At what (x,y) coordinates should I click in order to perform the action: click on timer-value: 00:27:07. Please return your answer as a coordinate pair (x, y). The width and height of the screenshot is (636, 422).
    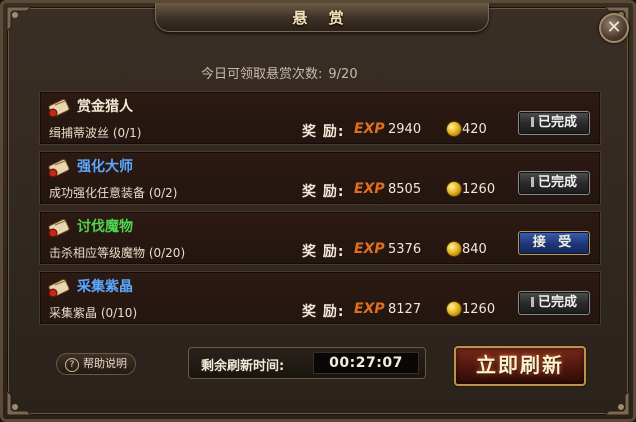
    Looking at the image, I should click on (366, 363).